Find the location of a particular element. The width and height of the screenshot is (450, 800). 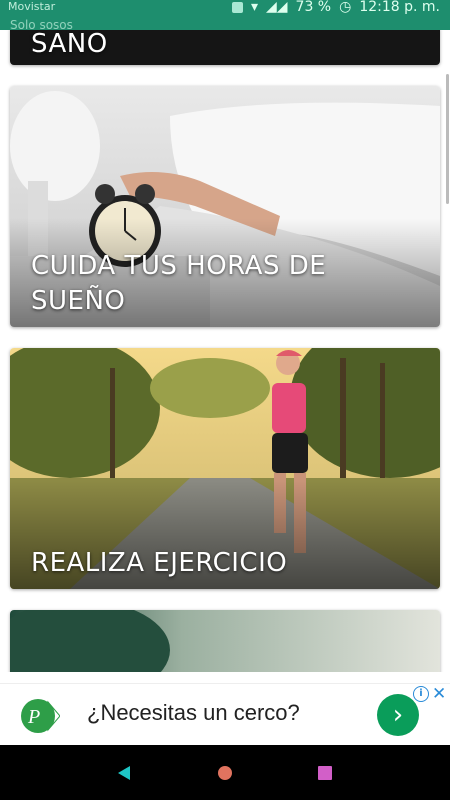

alarm-icon: ◷ is located at coordinates (345, 7).